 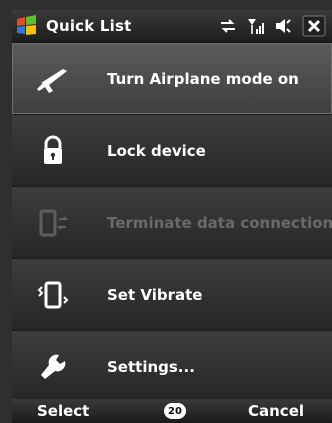 What do you see at coordinates (53, 149) in the screenshot?
I see `lock-icon` at bounding box center [53, 149].